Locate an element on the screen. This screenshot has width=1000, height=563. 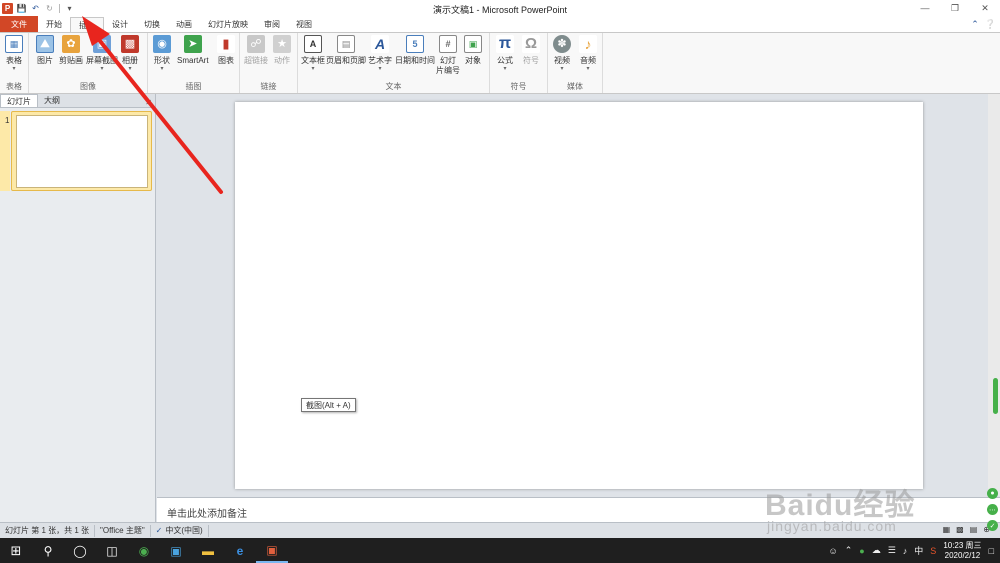
windows-start-icon: ⊞ is located at coordinates (16, 550).